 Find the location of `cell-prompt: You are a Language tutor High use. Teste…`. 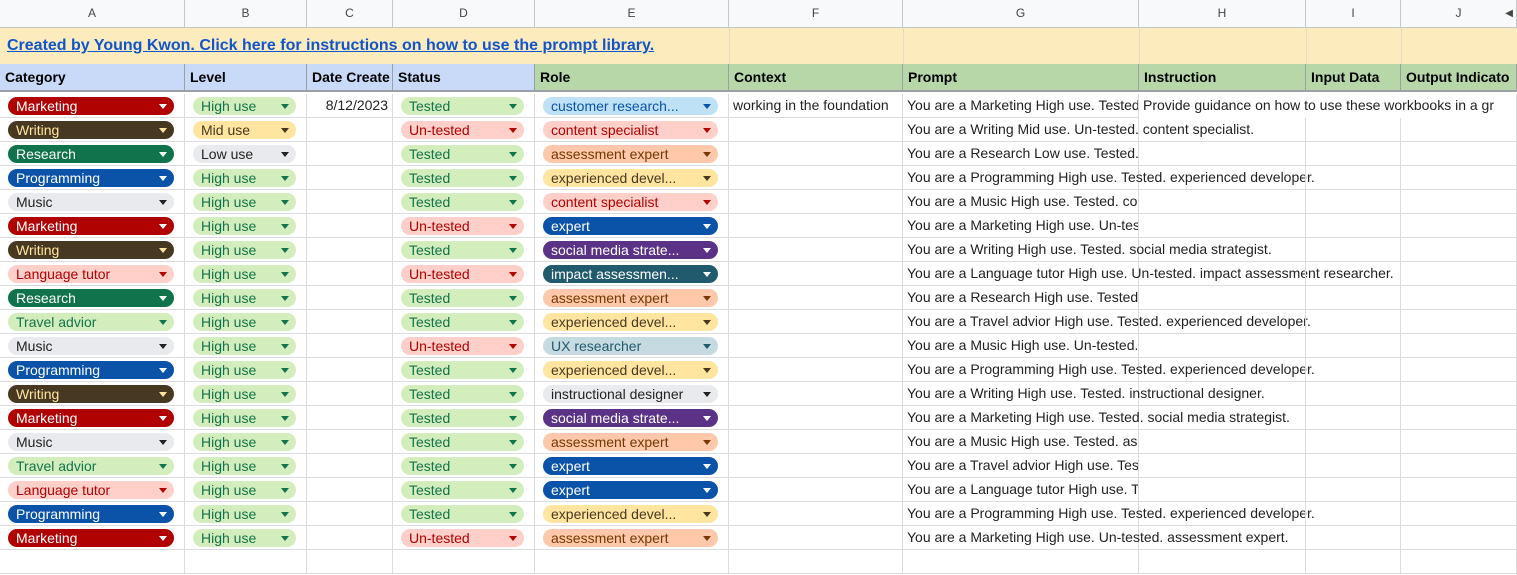

cell-prompt: You are a Language tutor High use. Teste… is located at coordinates (1021, 490).